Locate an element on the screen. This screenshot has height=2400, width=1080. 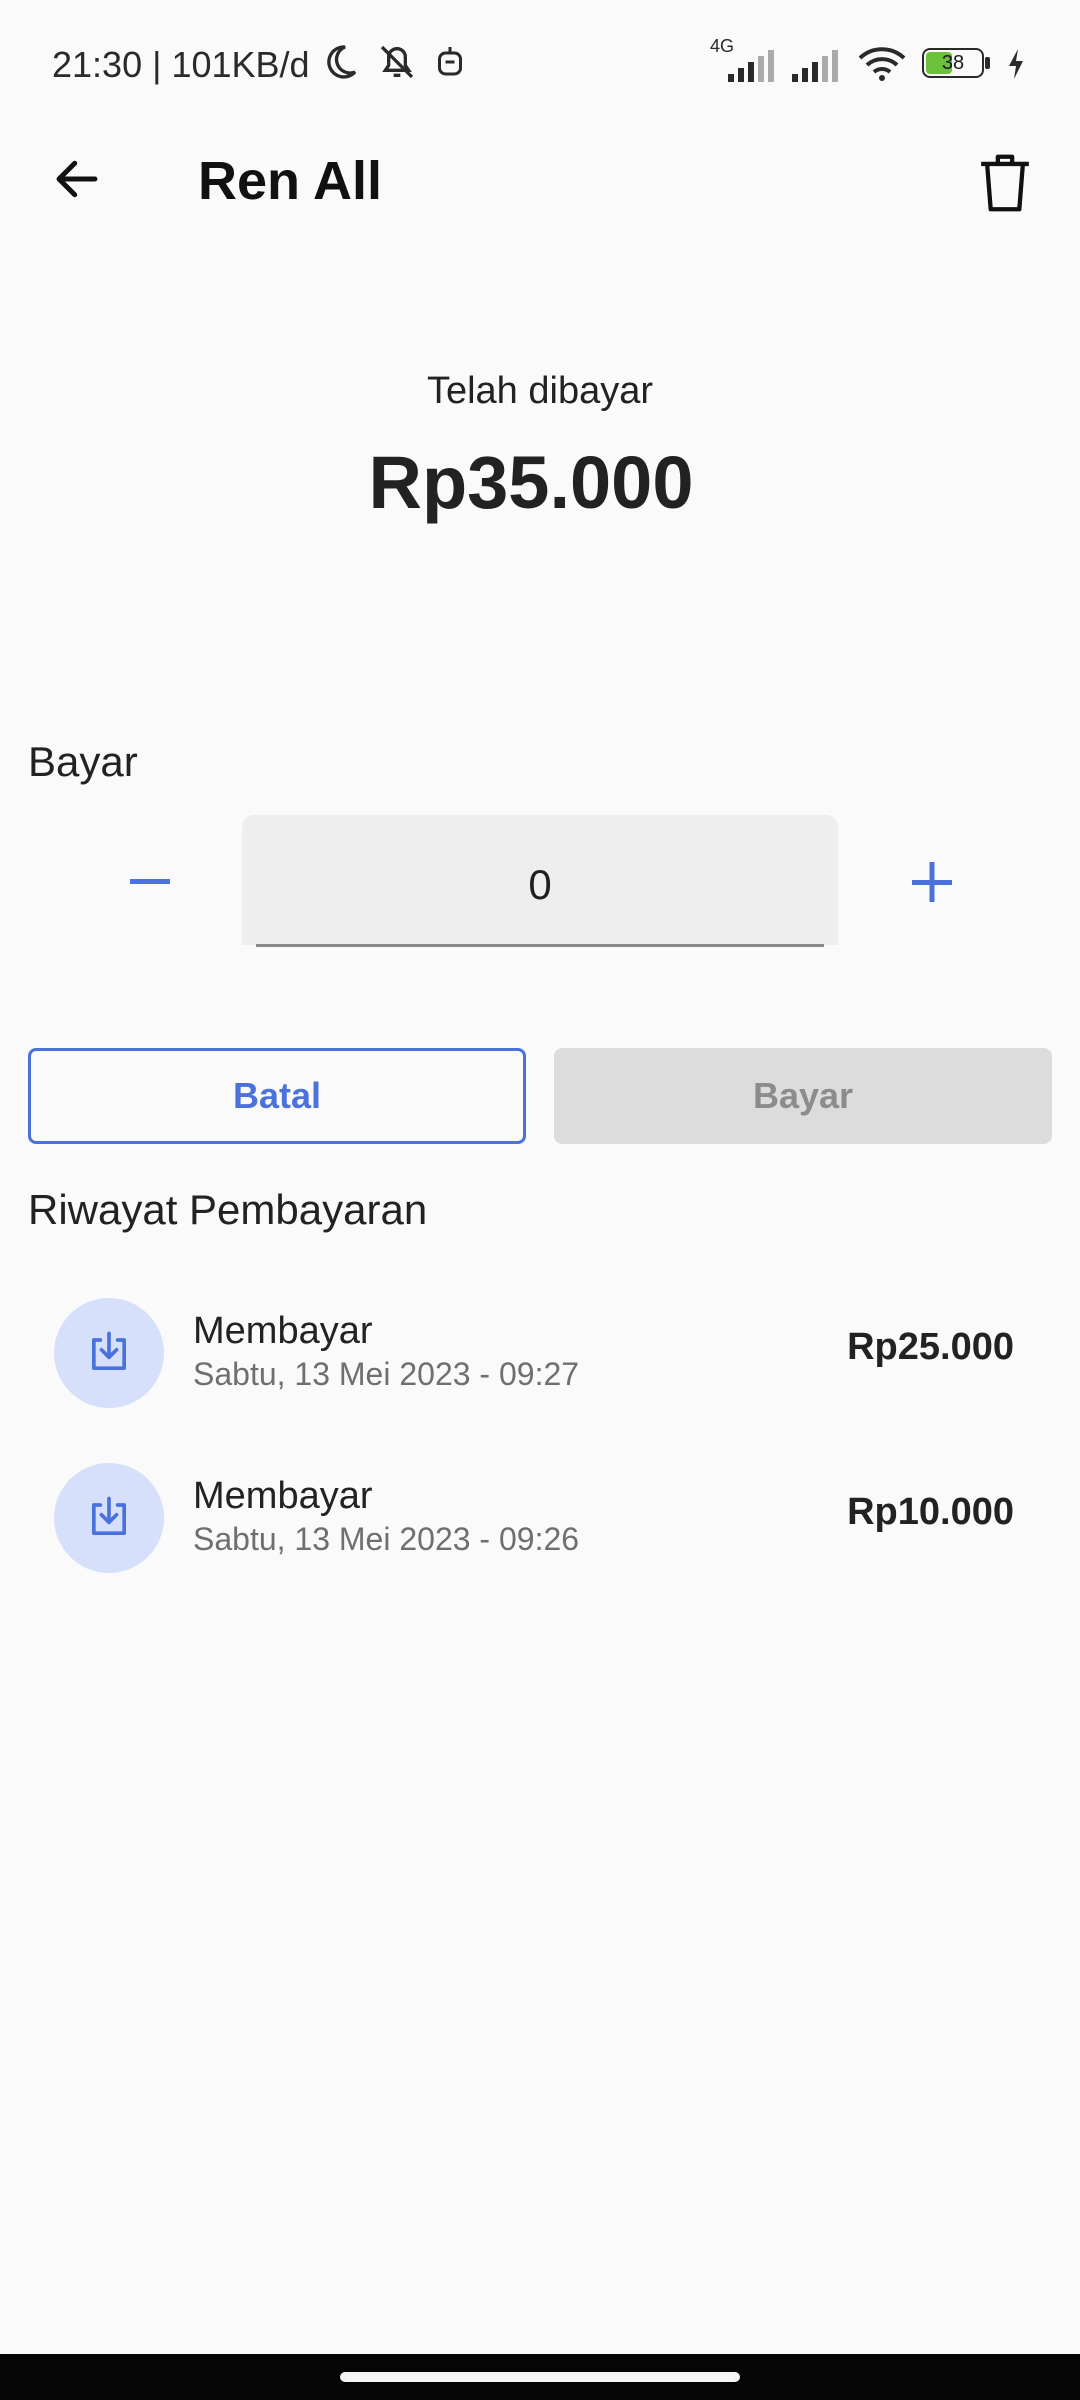
status-left-icons is located at coordinates (393, 62).